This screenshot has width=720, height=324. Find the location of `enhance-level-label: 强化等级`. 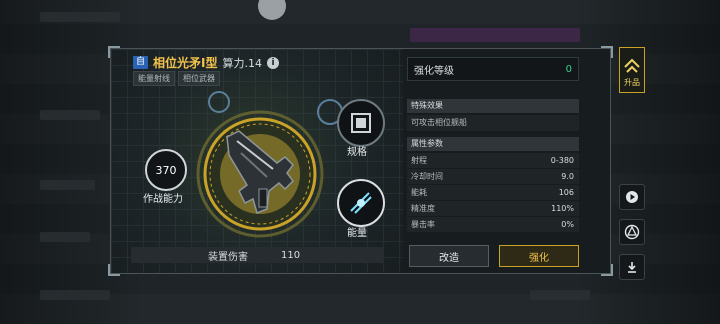

enhance-level-label: 强化等级 is located at coordinates (434, 71).